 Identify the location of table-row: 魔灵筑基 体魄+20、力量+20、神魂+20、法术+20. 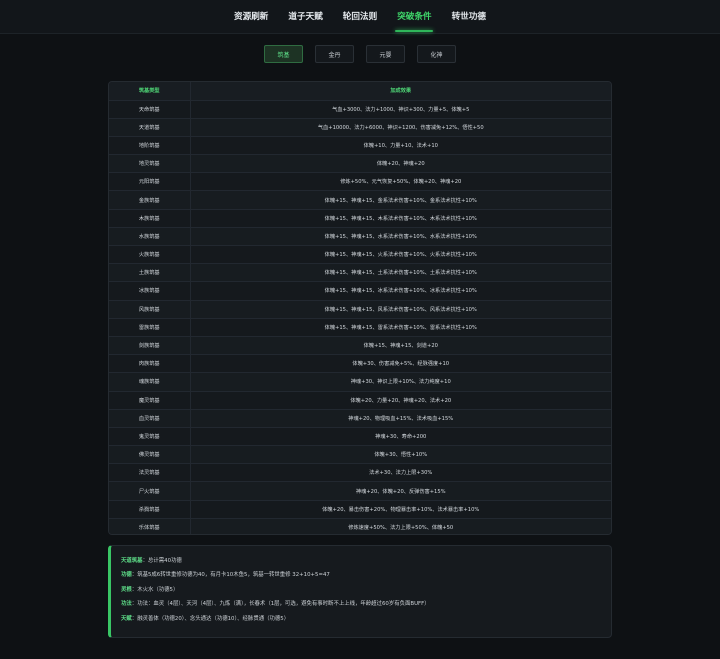
(360, 400).